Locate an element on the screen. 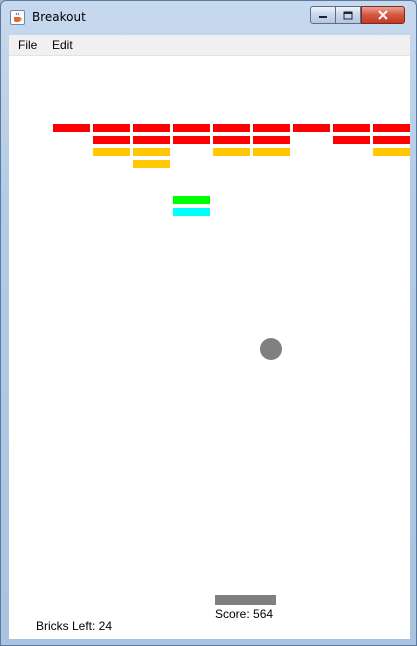  maximize-button is located at coordinates (348, 15).